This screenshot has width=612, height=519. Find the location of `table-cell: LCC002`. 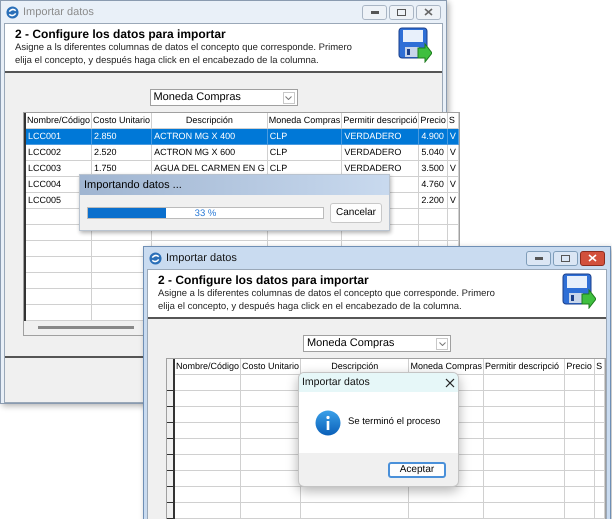

table-cell: LCC002 is located at coordinates (45, 151).